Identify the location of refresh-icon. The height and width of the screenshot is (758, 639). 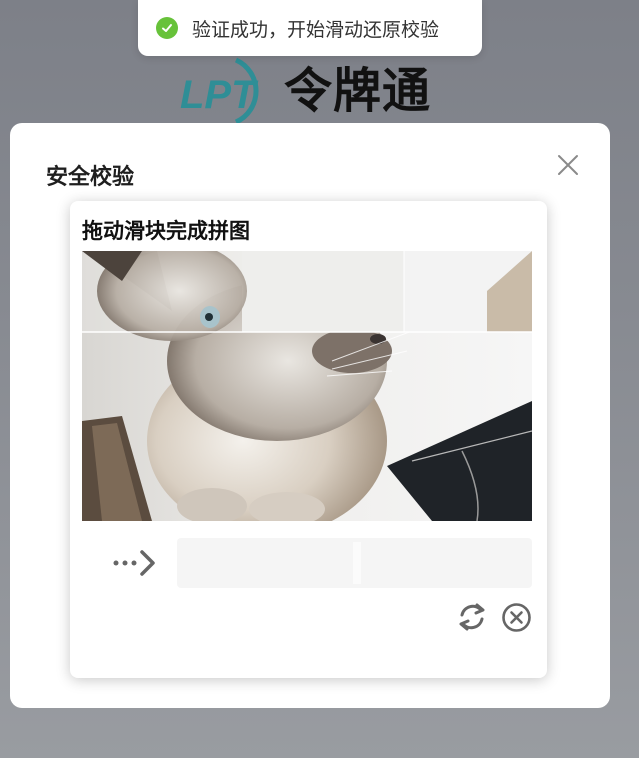
(472, 617).